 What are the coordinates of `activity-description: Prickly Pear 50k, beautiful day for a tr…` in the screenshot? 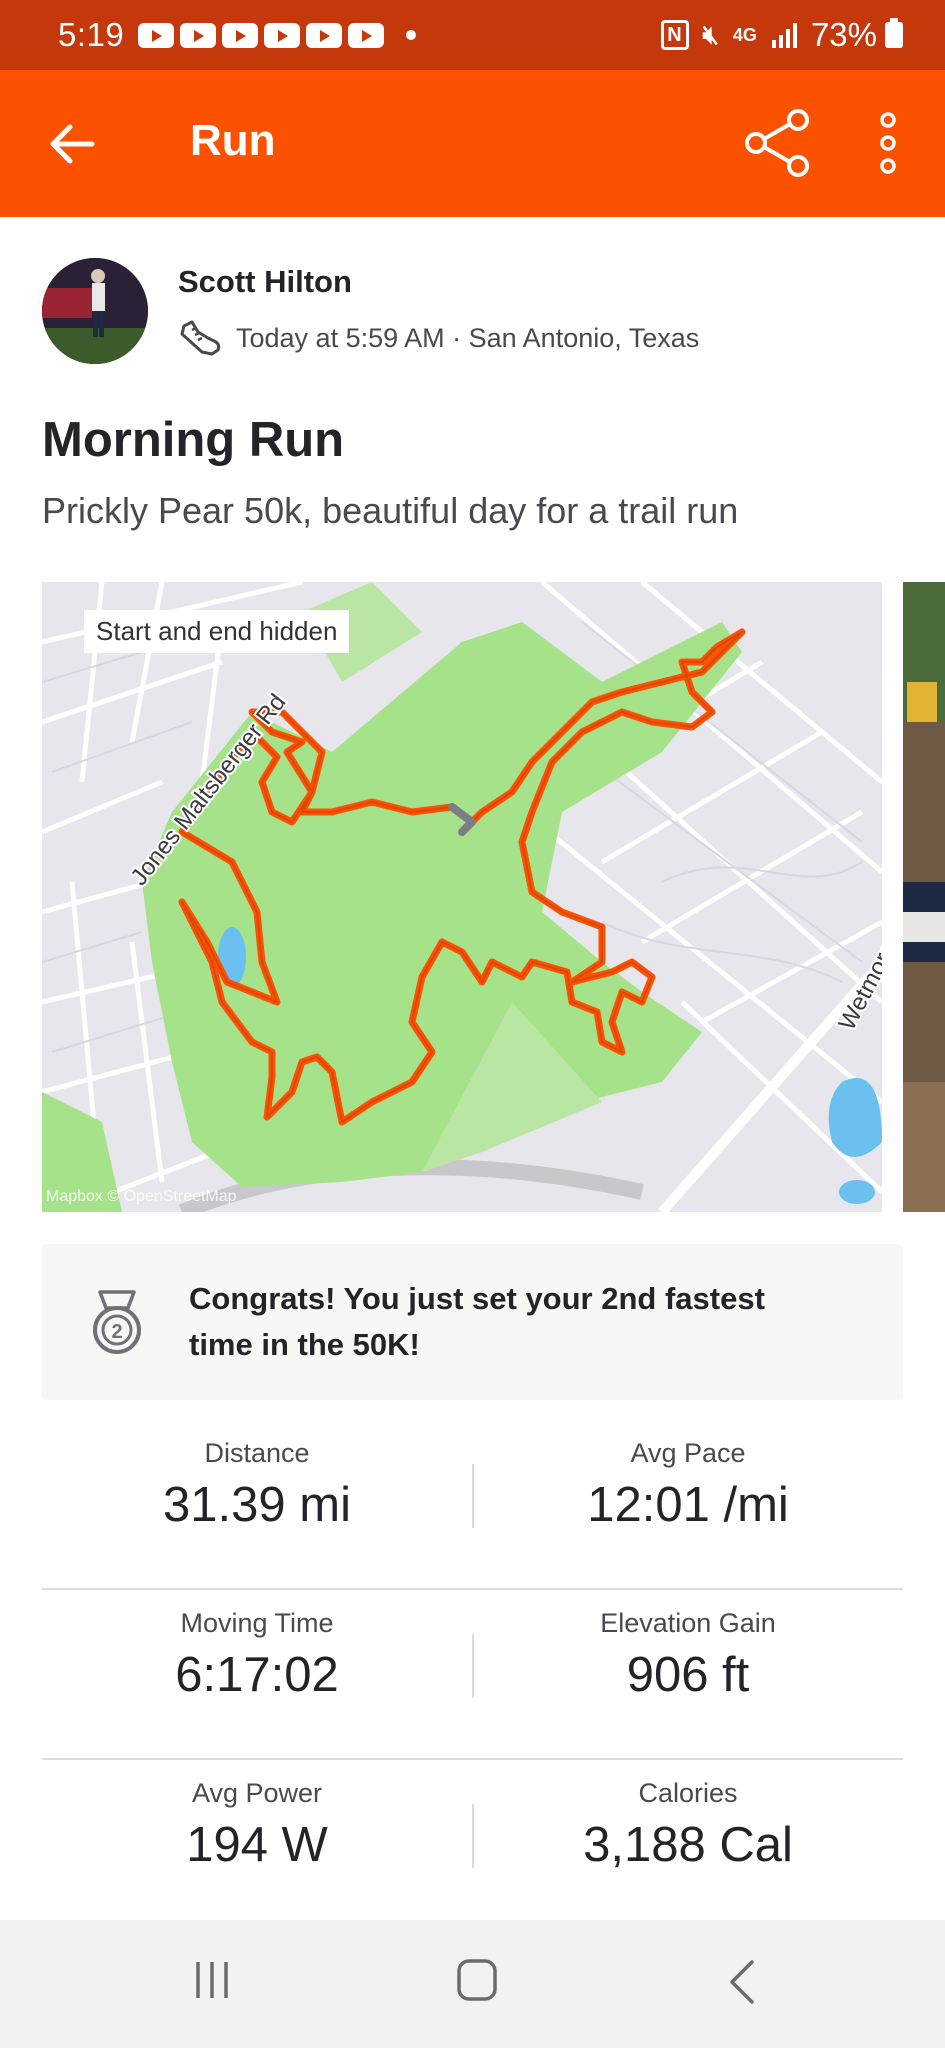 It's located at (390, 510).